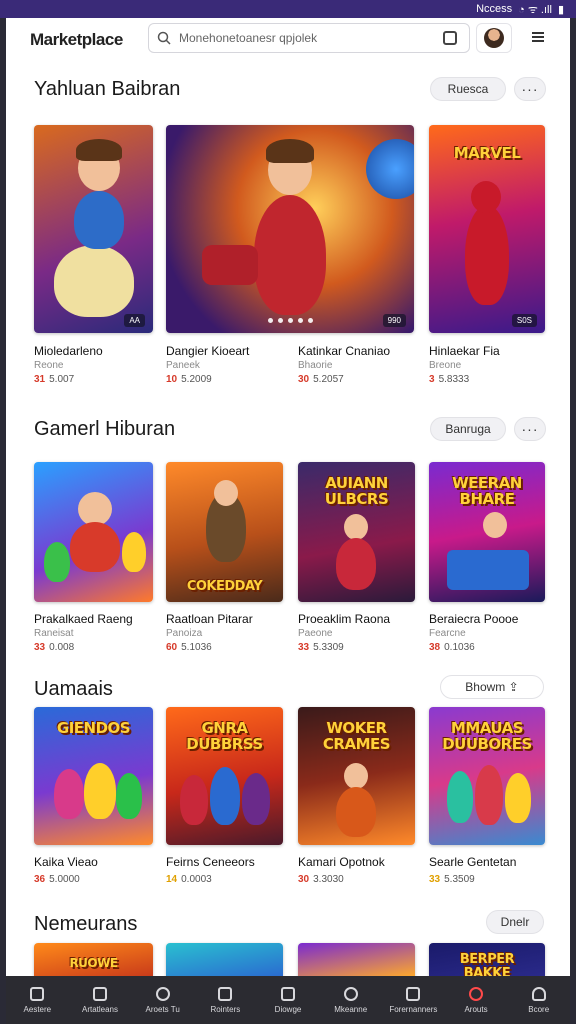 Image resolution: width=576 pixels, height=1024 pixels. I want to click on item-name: Feirns Ceneeors, so click(210, 862).